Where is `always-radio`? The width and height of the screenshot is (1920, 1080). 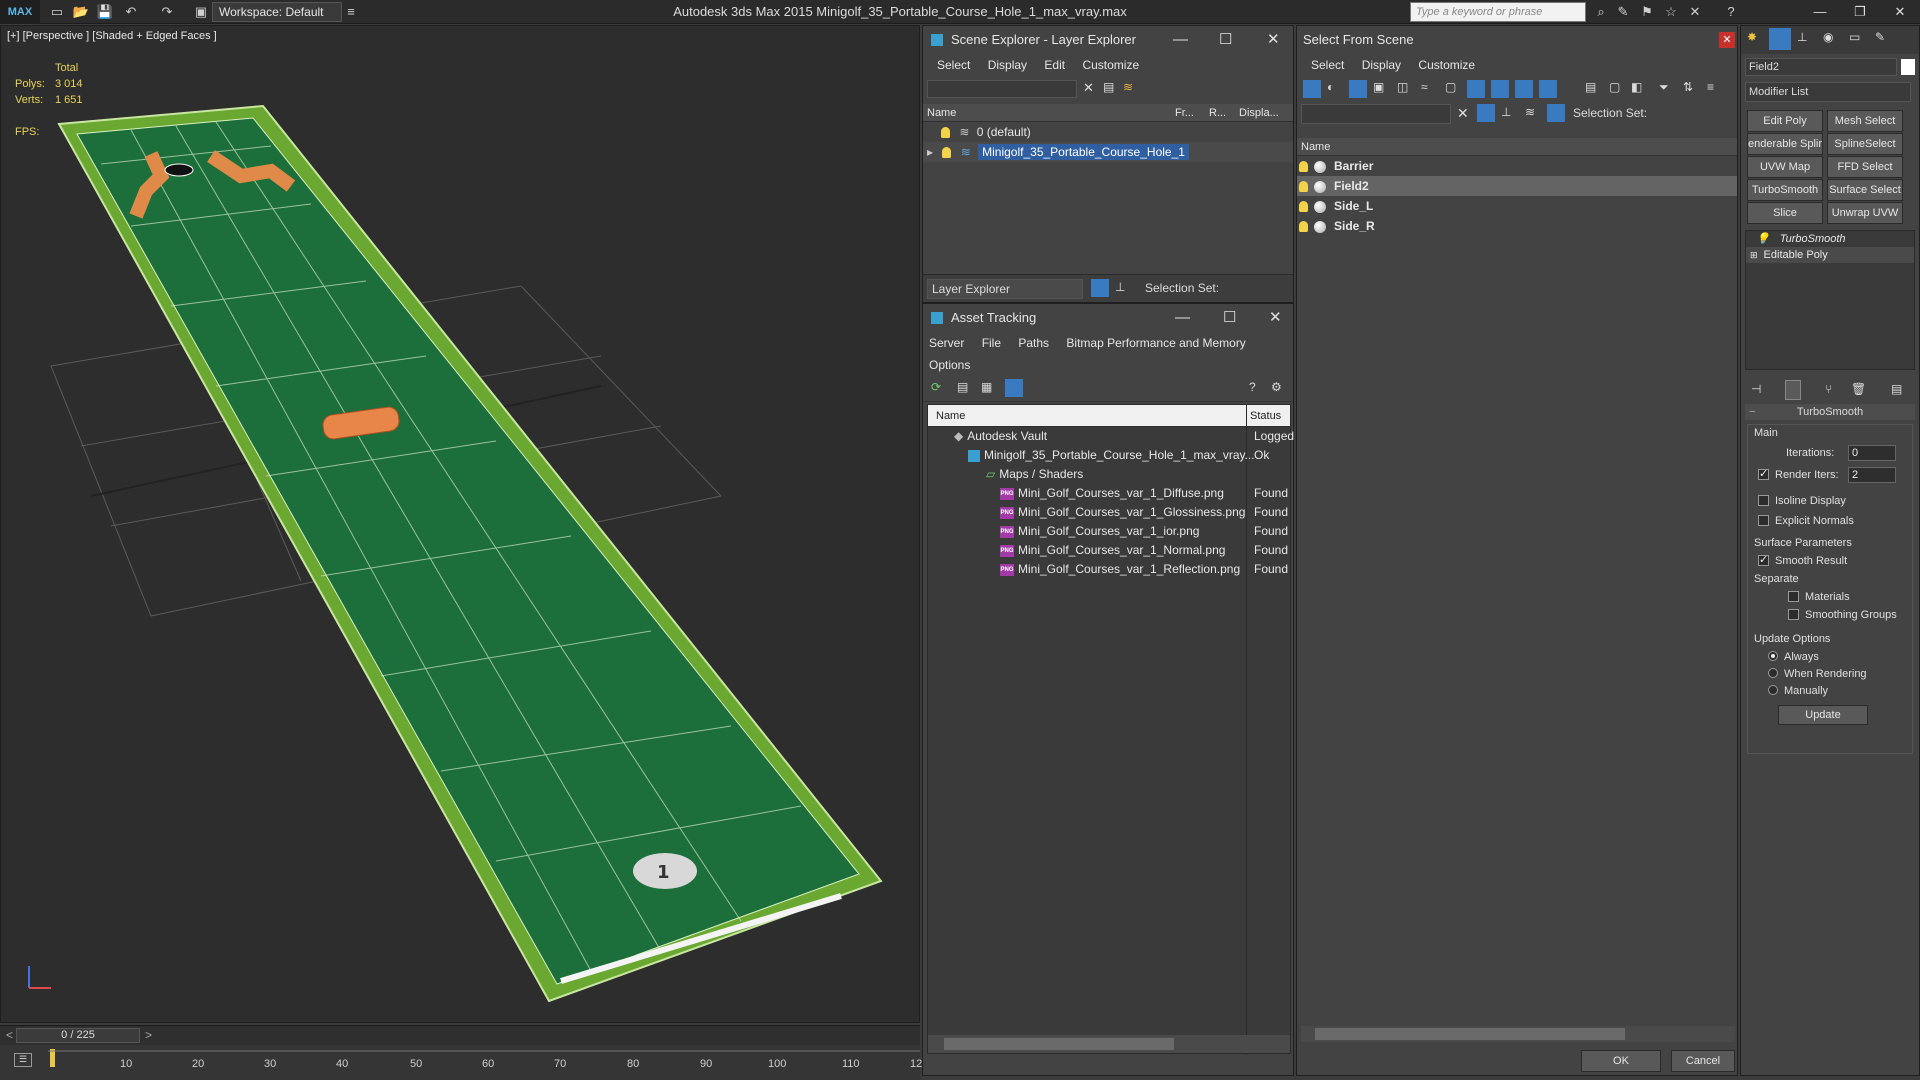
always-radio is located at coordinates (1773, 656).